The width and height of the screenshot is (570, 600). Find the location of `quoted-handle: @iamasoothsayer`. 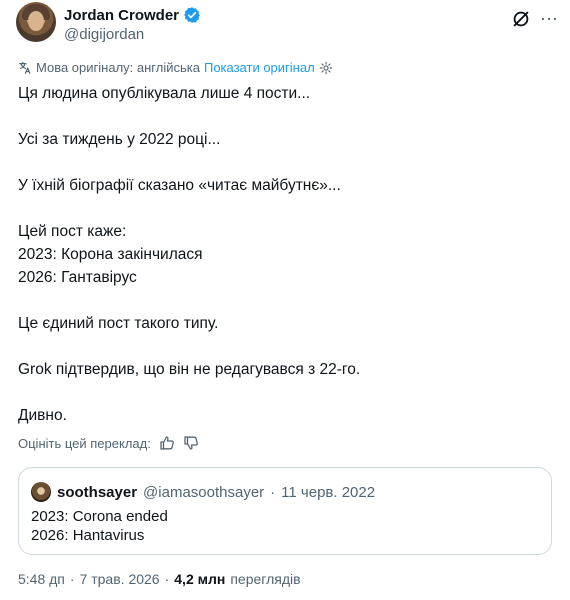

quoted-handle: @iamasoothsayer is located at coordinates (203, 492).